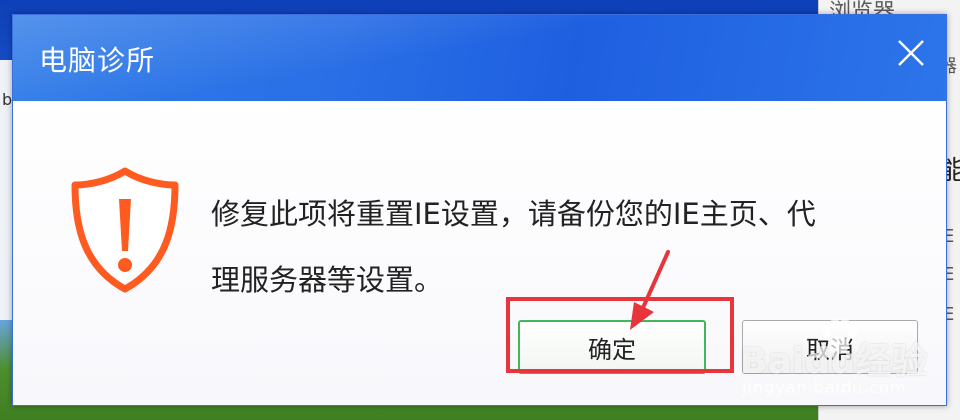 This screenshot has height=420, width=960. What do you see at coordinates (7, 99) in the screenshot?
I see `background-left-text: b` at bounding box center [7, 99].